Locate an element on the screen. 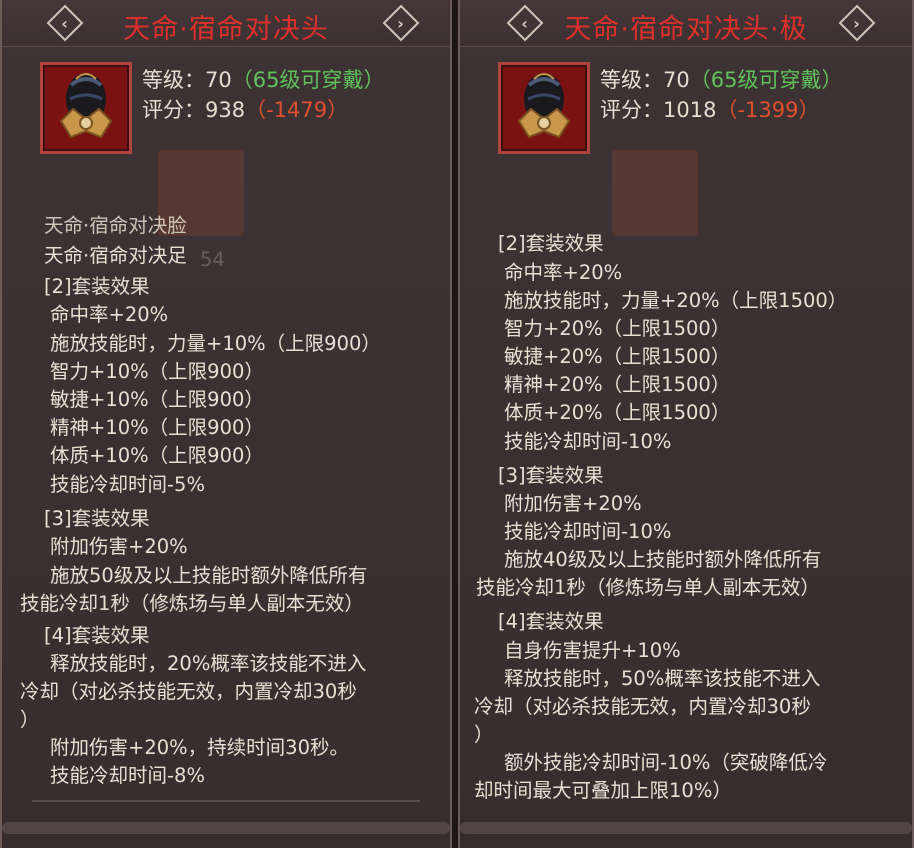 Image resolution: width=914 pixels, height=848 pixels. score-row: 评分：1018（-1399） is located at coordinates (709, 109).